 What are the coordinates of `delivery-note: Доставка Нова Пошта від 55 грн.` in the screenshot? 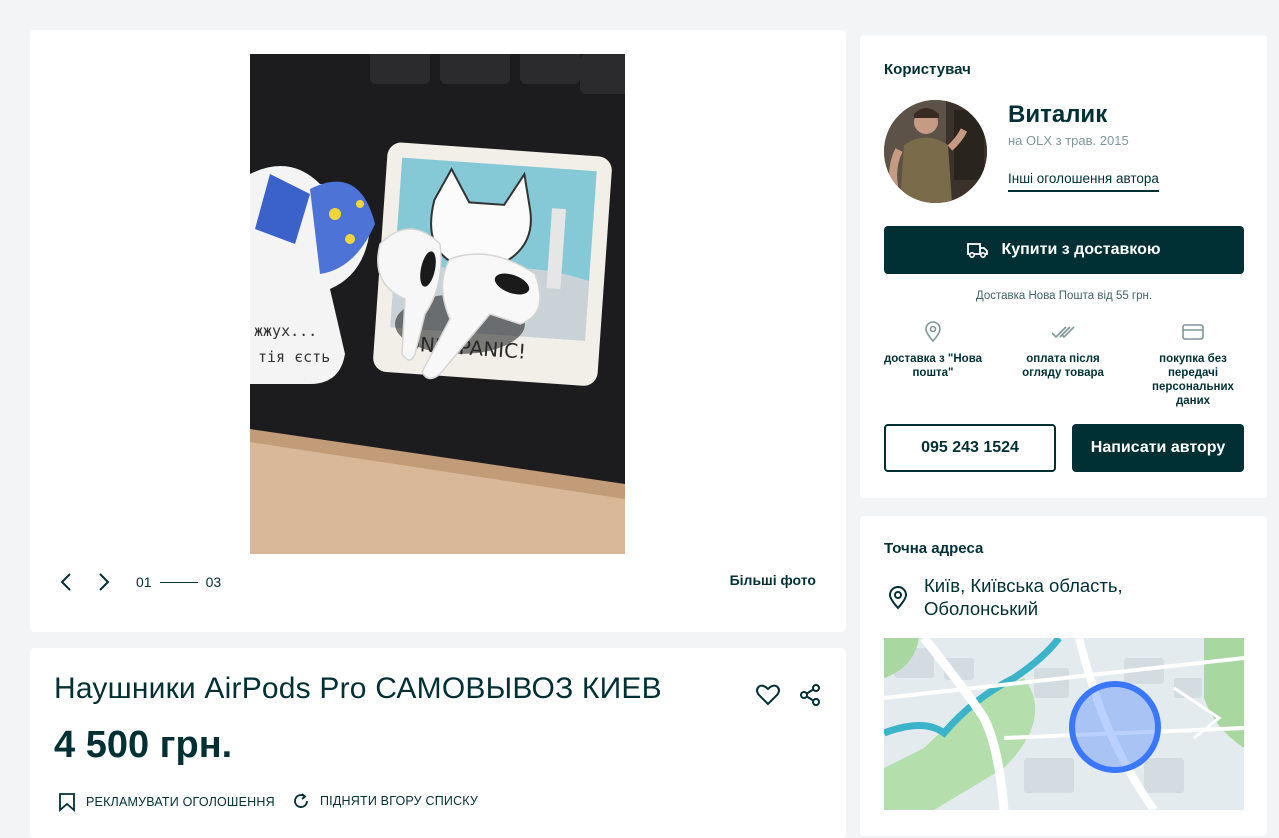 It's located at (1064, 296).